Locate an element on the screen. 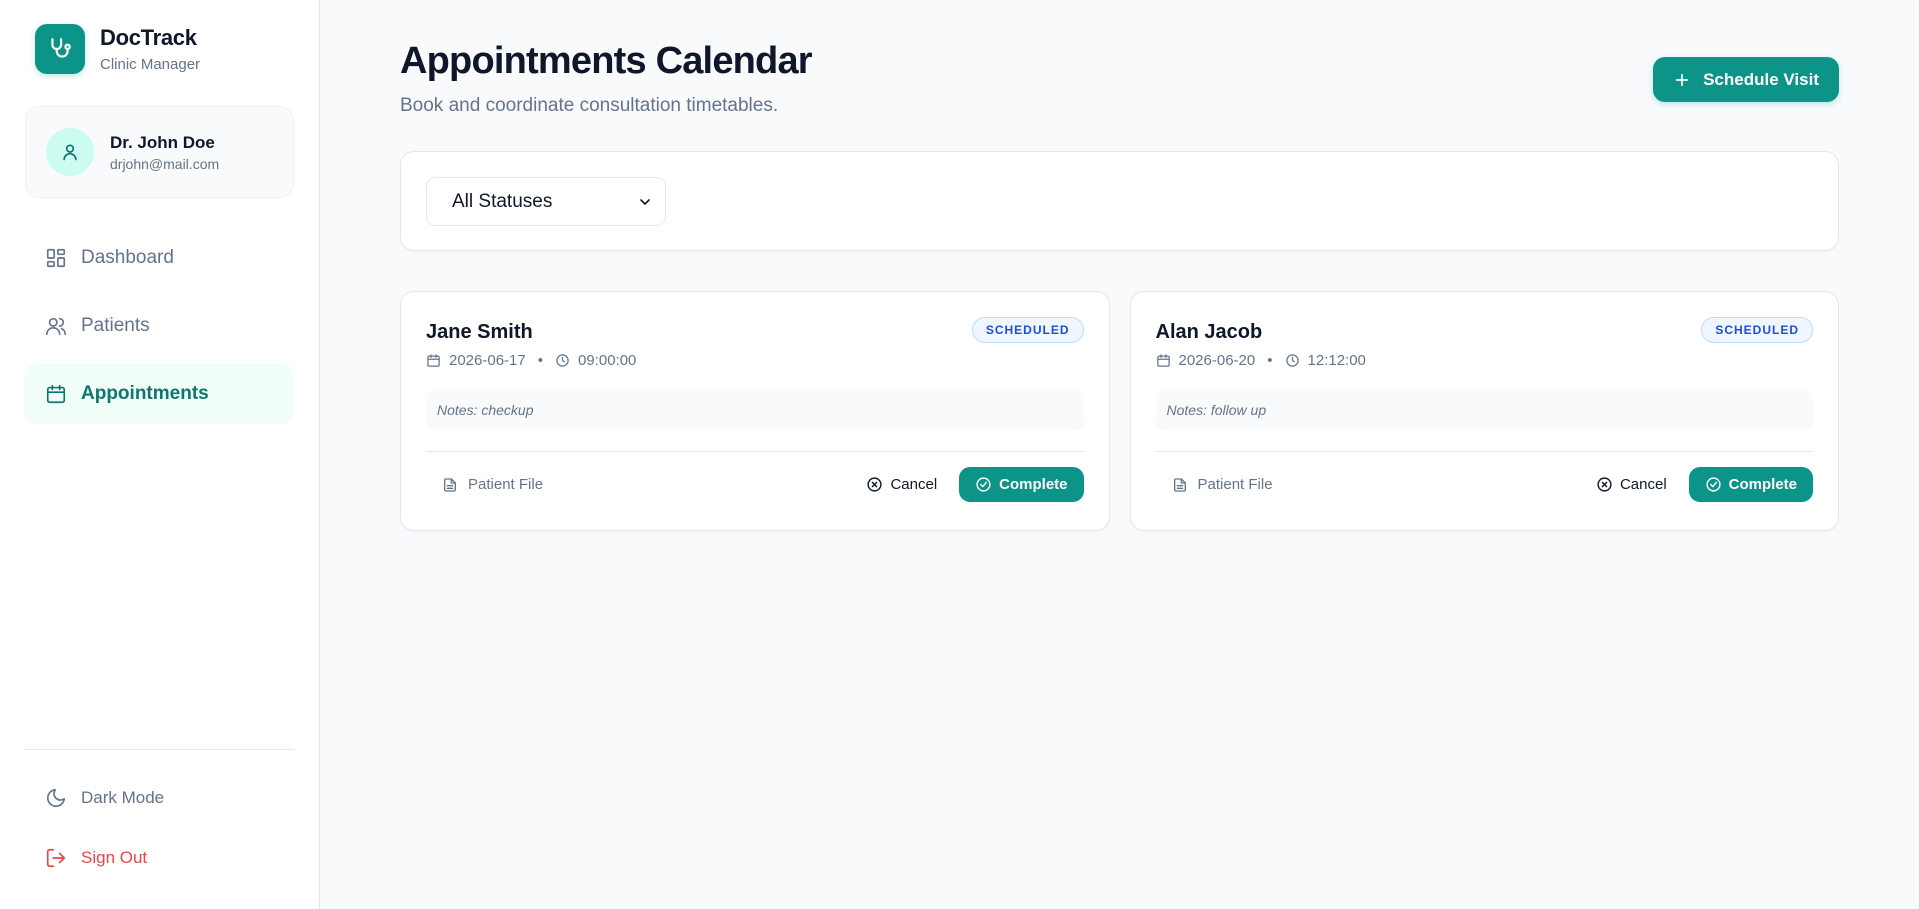 The image size is (1919, 909). patient-name: Jane Smith is located at coordinates (479, 332).